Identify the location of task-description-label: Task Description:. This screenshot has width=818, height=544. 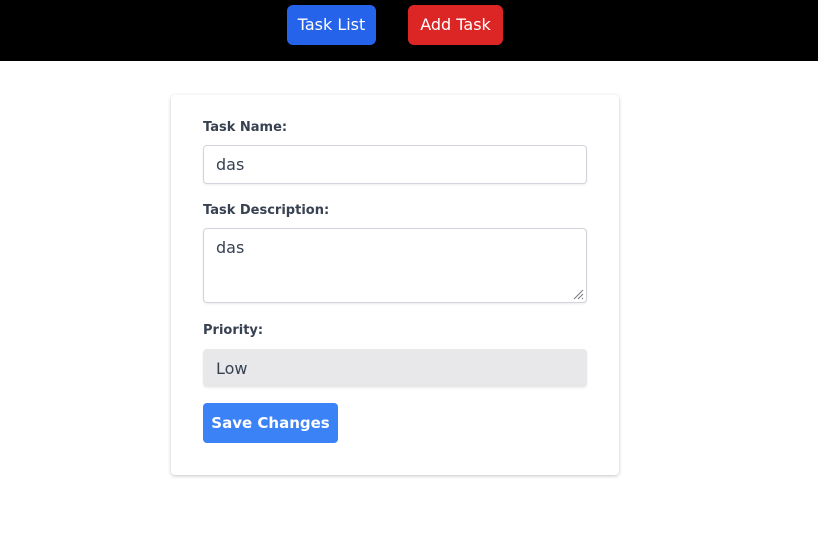
(266, 210).